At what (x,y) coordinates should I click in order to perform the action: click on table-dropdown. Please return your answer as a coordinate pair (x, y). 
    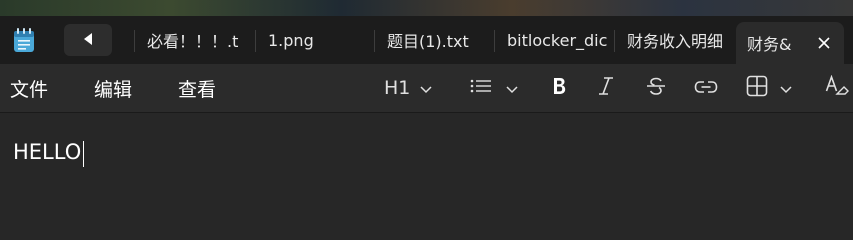
    Looking at the image, I should click on (772, 88).